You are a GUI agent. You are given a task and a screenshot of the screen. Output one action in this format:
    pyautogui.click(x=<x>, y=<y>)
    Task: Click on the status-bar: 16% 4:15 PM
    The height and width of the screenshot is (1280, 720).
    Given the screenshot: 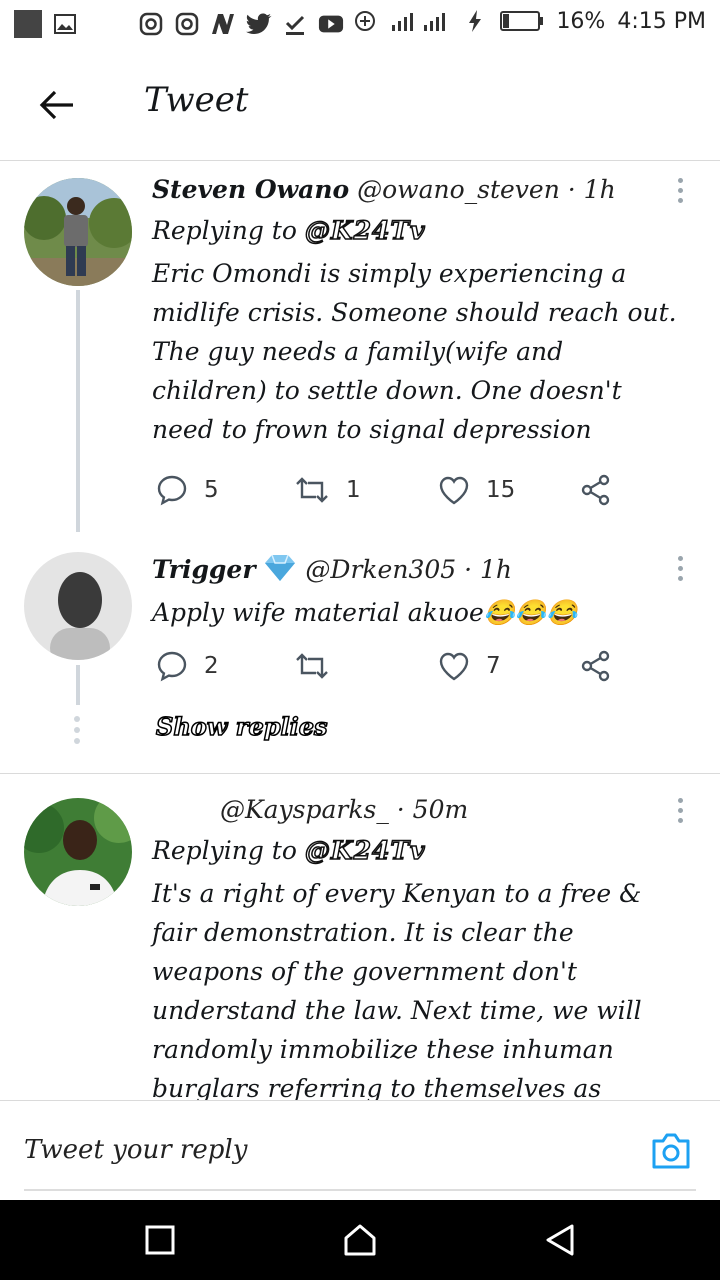 What is the action you would take?
    pyautogui.click(x=360, y=25)
    